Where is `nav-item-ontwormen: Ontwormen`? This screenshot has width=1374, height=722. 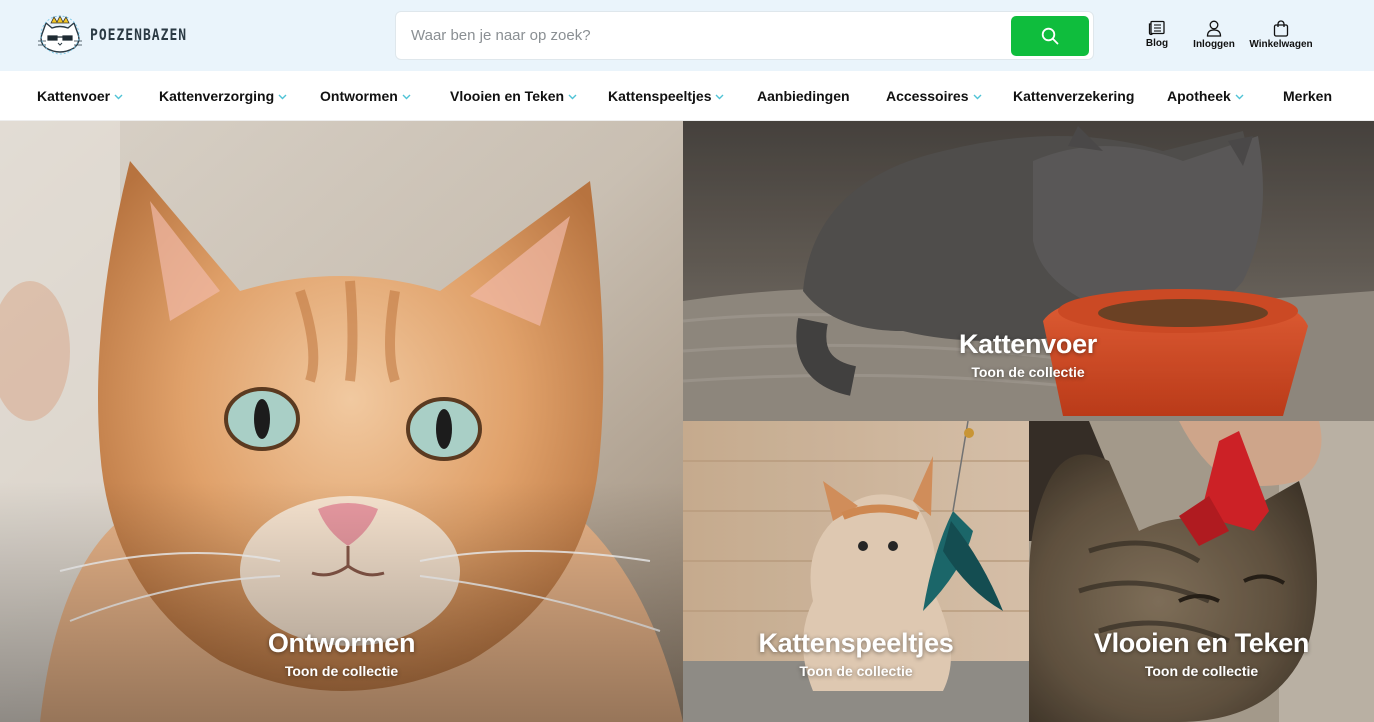 nav-item-ontwormen: Ontwormen is located at coordinates (365, 96).